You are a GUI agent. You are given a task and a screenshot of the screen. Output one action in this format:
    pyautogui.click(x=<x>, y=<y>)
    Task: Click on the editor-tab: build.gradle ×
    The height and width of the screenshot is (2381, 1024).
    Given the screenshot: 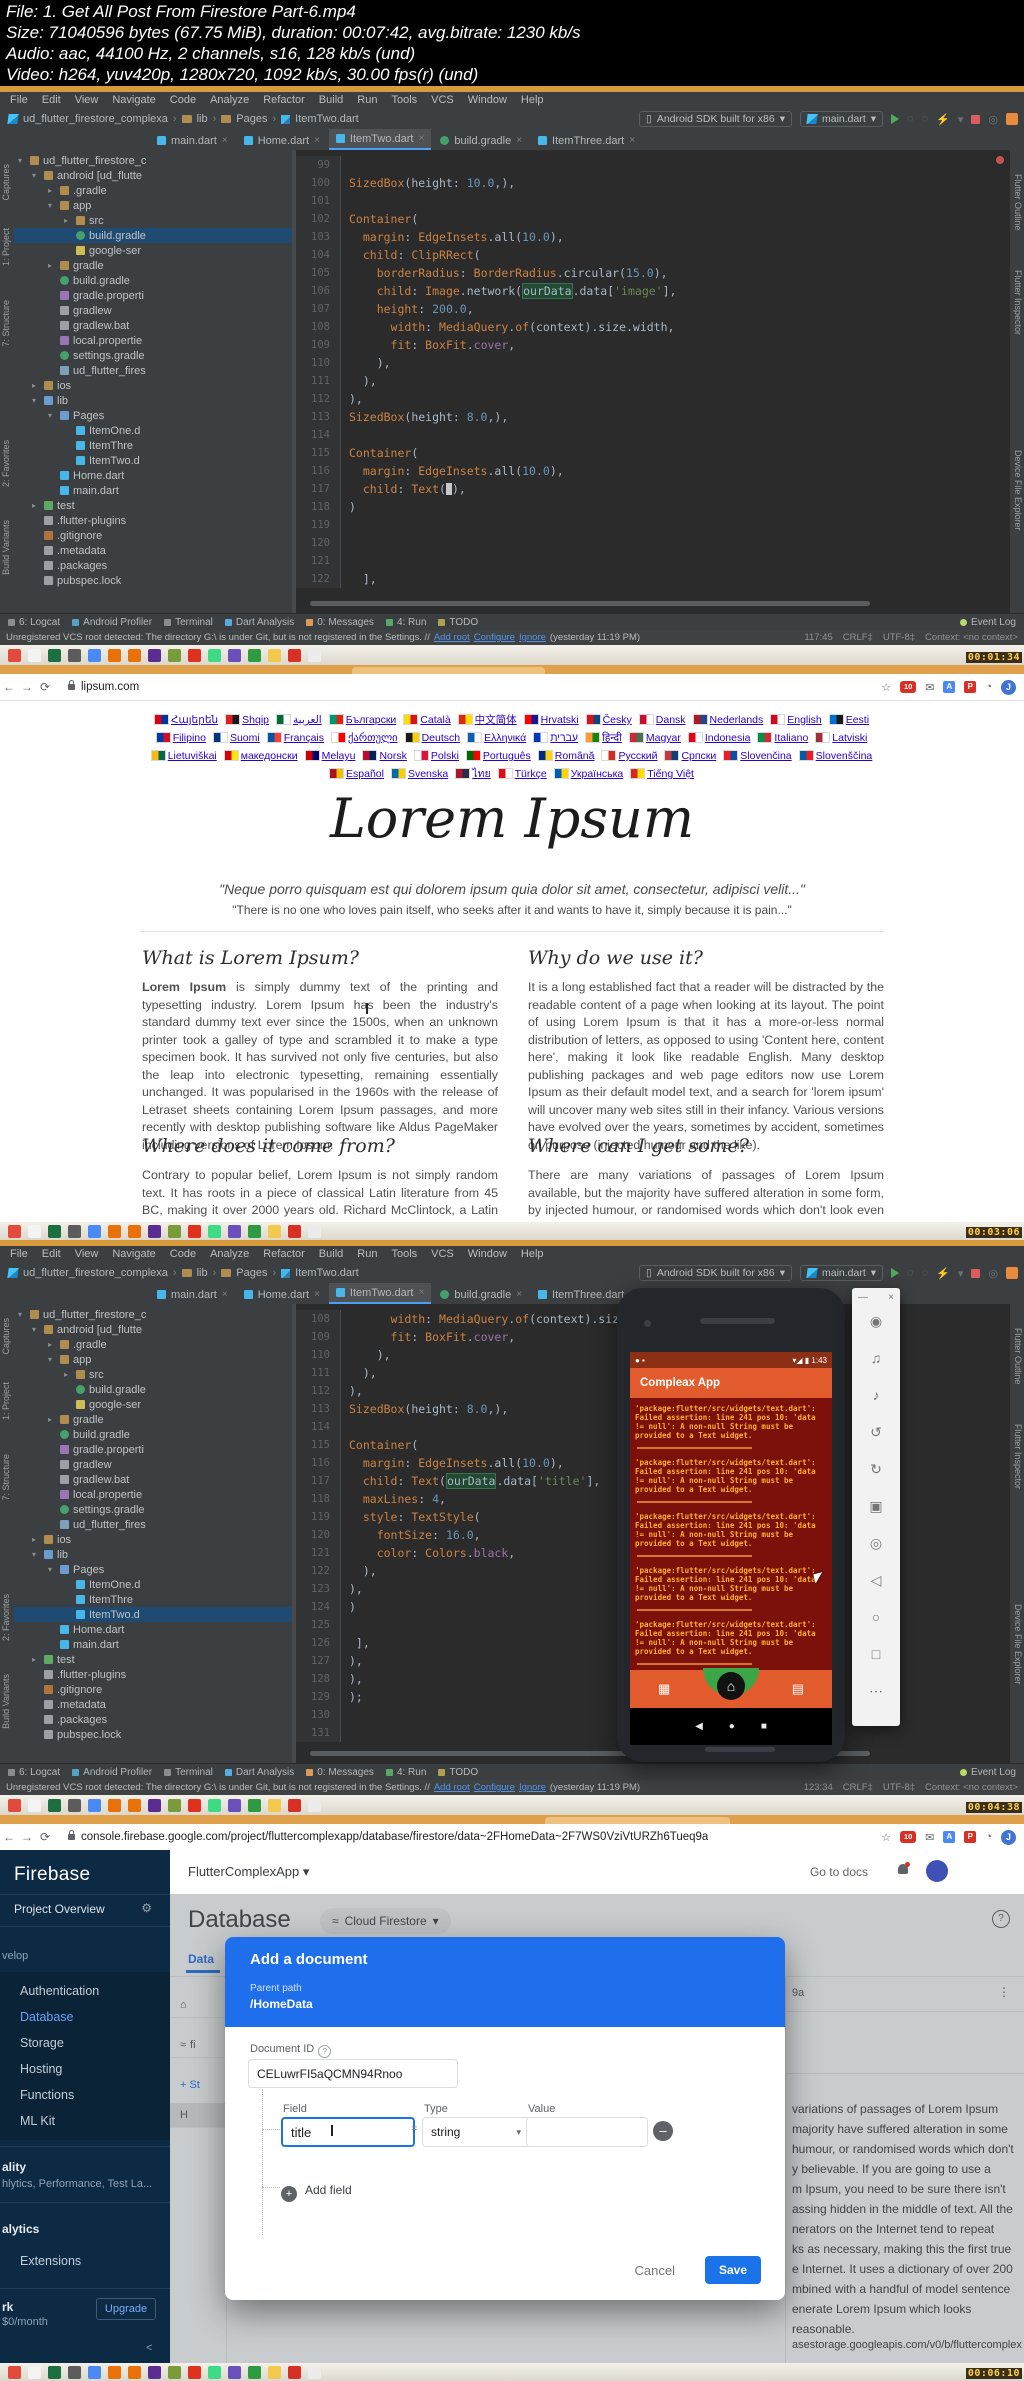 What is the action you would take?
    pyautogui.click(x=481, y=140)
    